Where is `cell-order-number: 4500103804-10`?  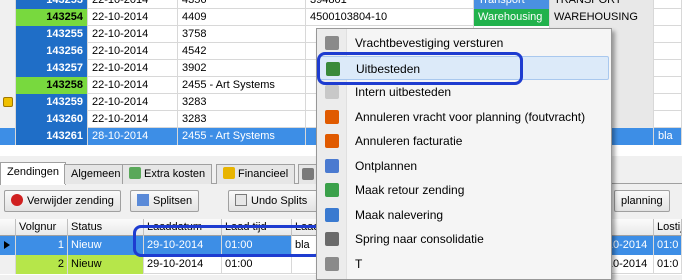 cell-order-number: 4500103804-10 is located at coordinates (390, 17).